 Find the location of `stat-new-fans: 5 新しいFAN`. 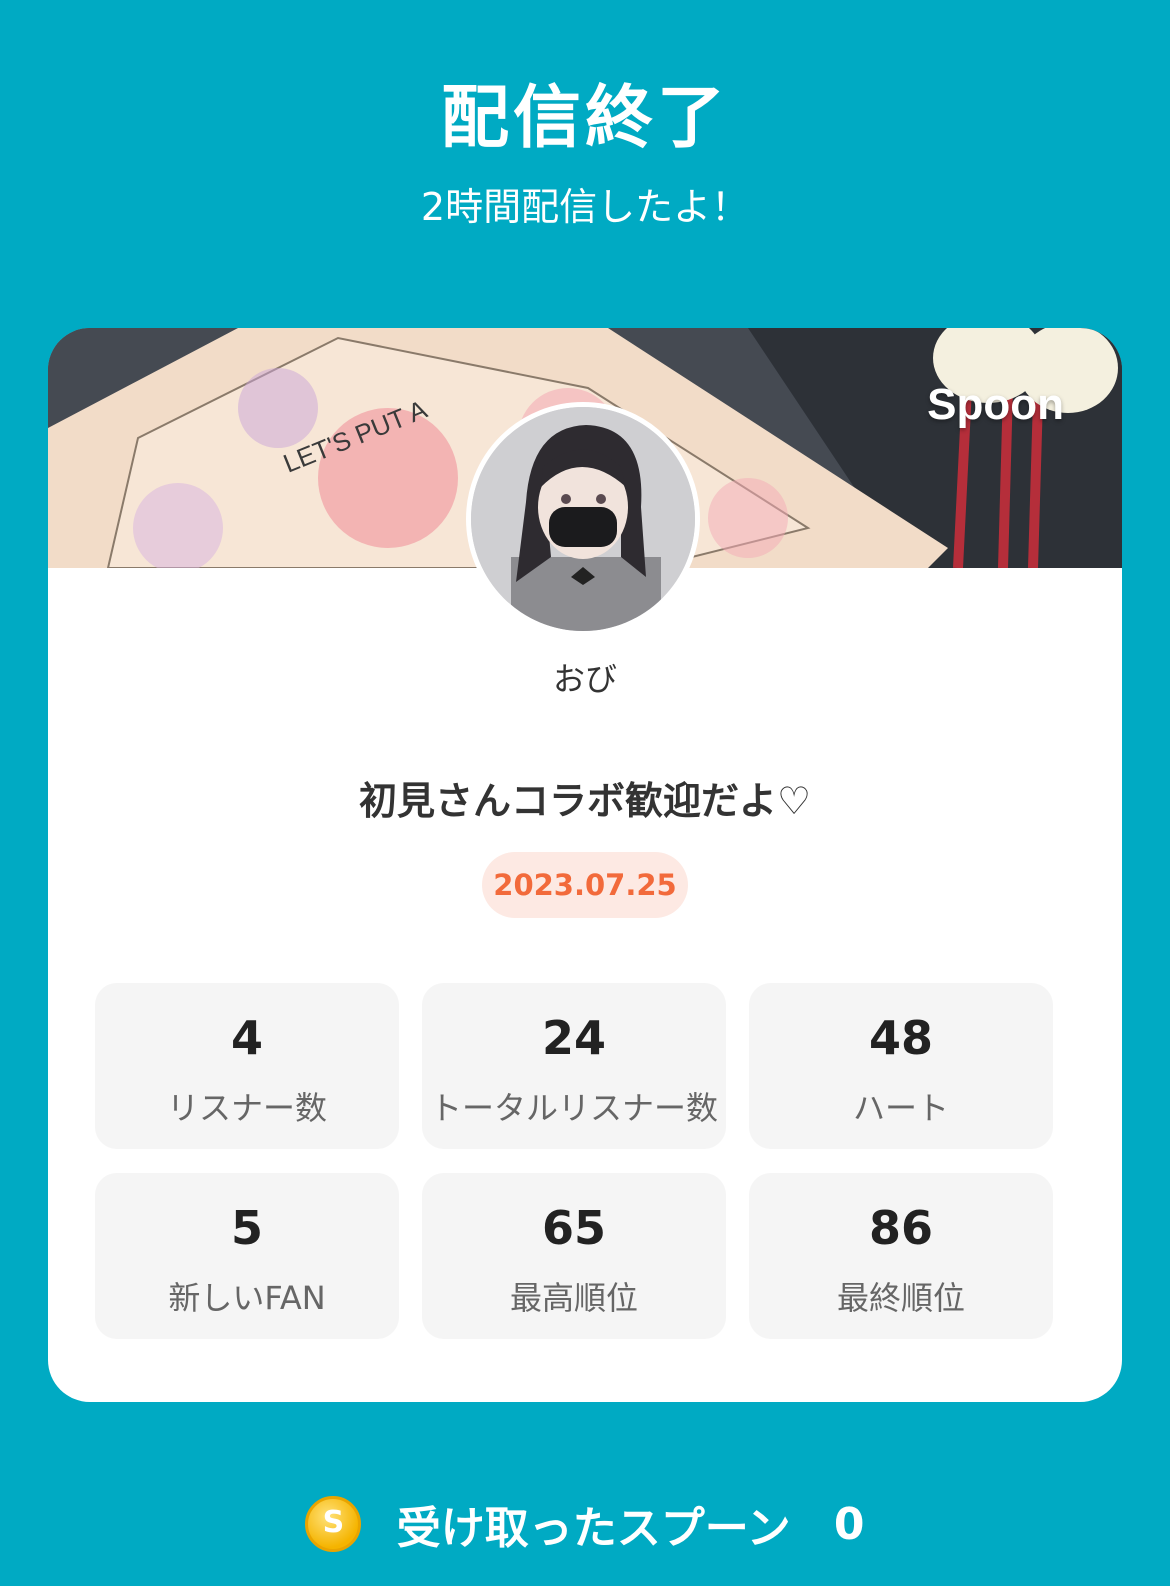

stat-new-fans: 5 新しいFAN is located at coordinates (247, 1256).